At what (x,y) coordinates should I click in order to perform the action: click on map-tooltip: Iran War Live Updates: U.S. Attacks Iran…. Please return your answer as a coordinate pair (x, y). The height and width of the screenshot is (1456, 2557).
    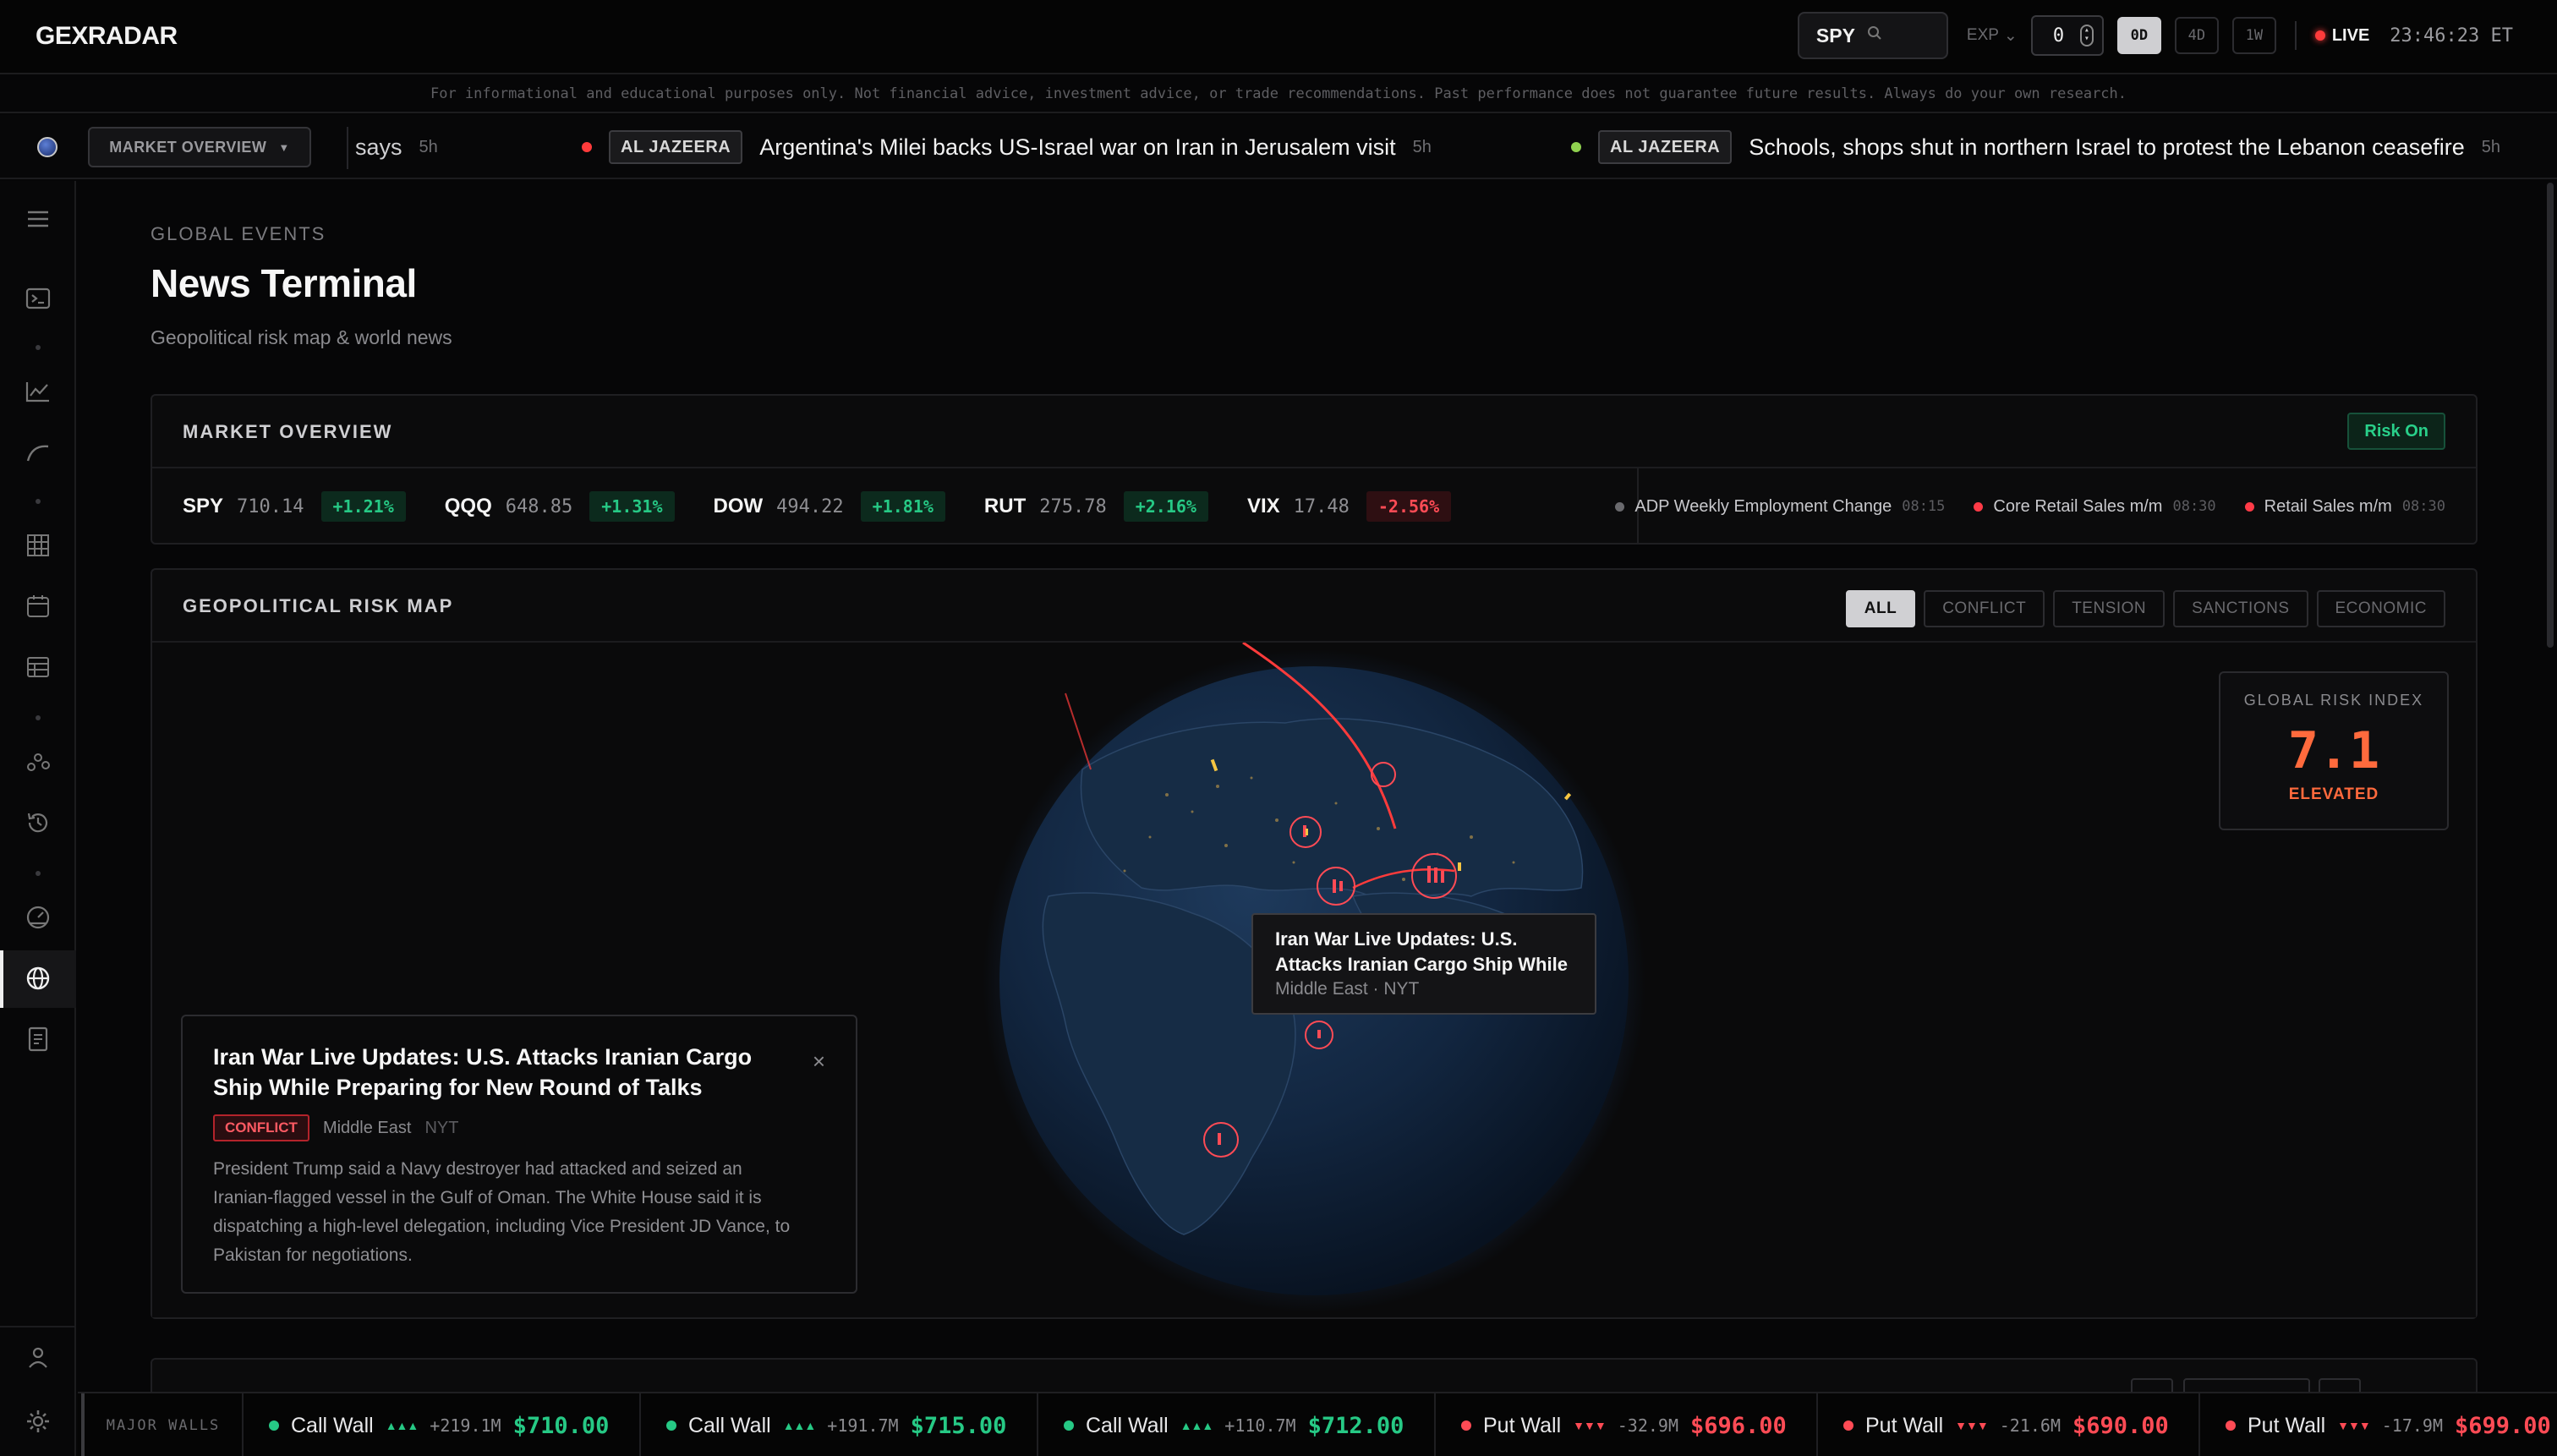
    Looking at the image, I should click on (1423, 964).